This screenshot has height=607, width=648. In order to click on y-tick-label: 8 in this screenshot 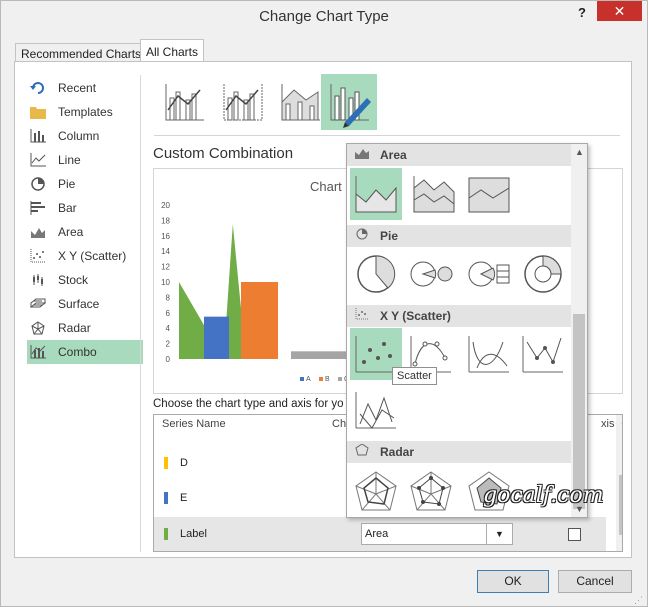, I will do `click(168, 297)`.